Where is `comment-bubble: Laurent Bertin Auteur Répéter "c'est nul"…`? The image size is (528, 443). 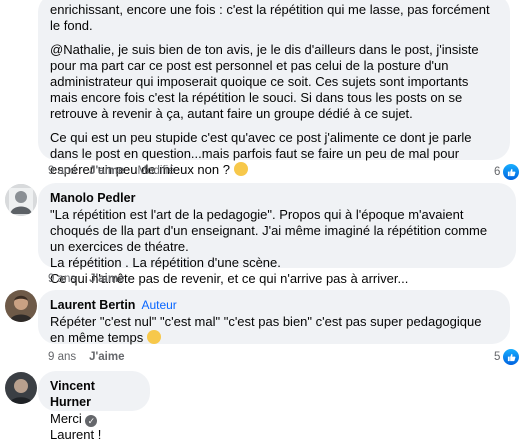
comment-bubble: Laurent Bertin Auteur Répéter "c'est nul"… is located at coordinates (274, 317).